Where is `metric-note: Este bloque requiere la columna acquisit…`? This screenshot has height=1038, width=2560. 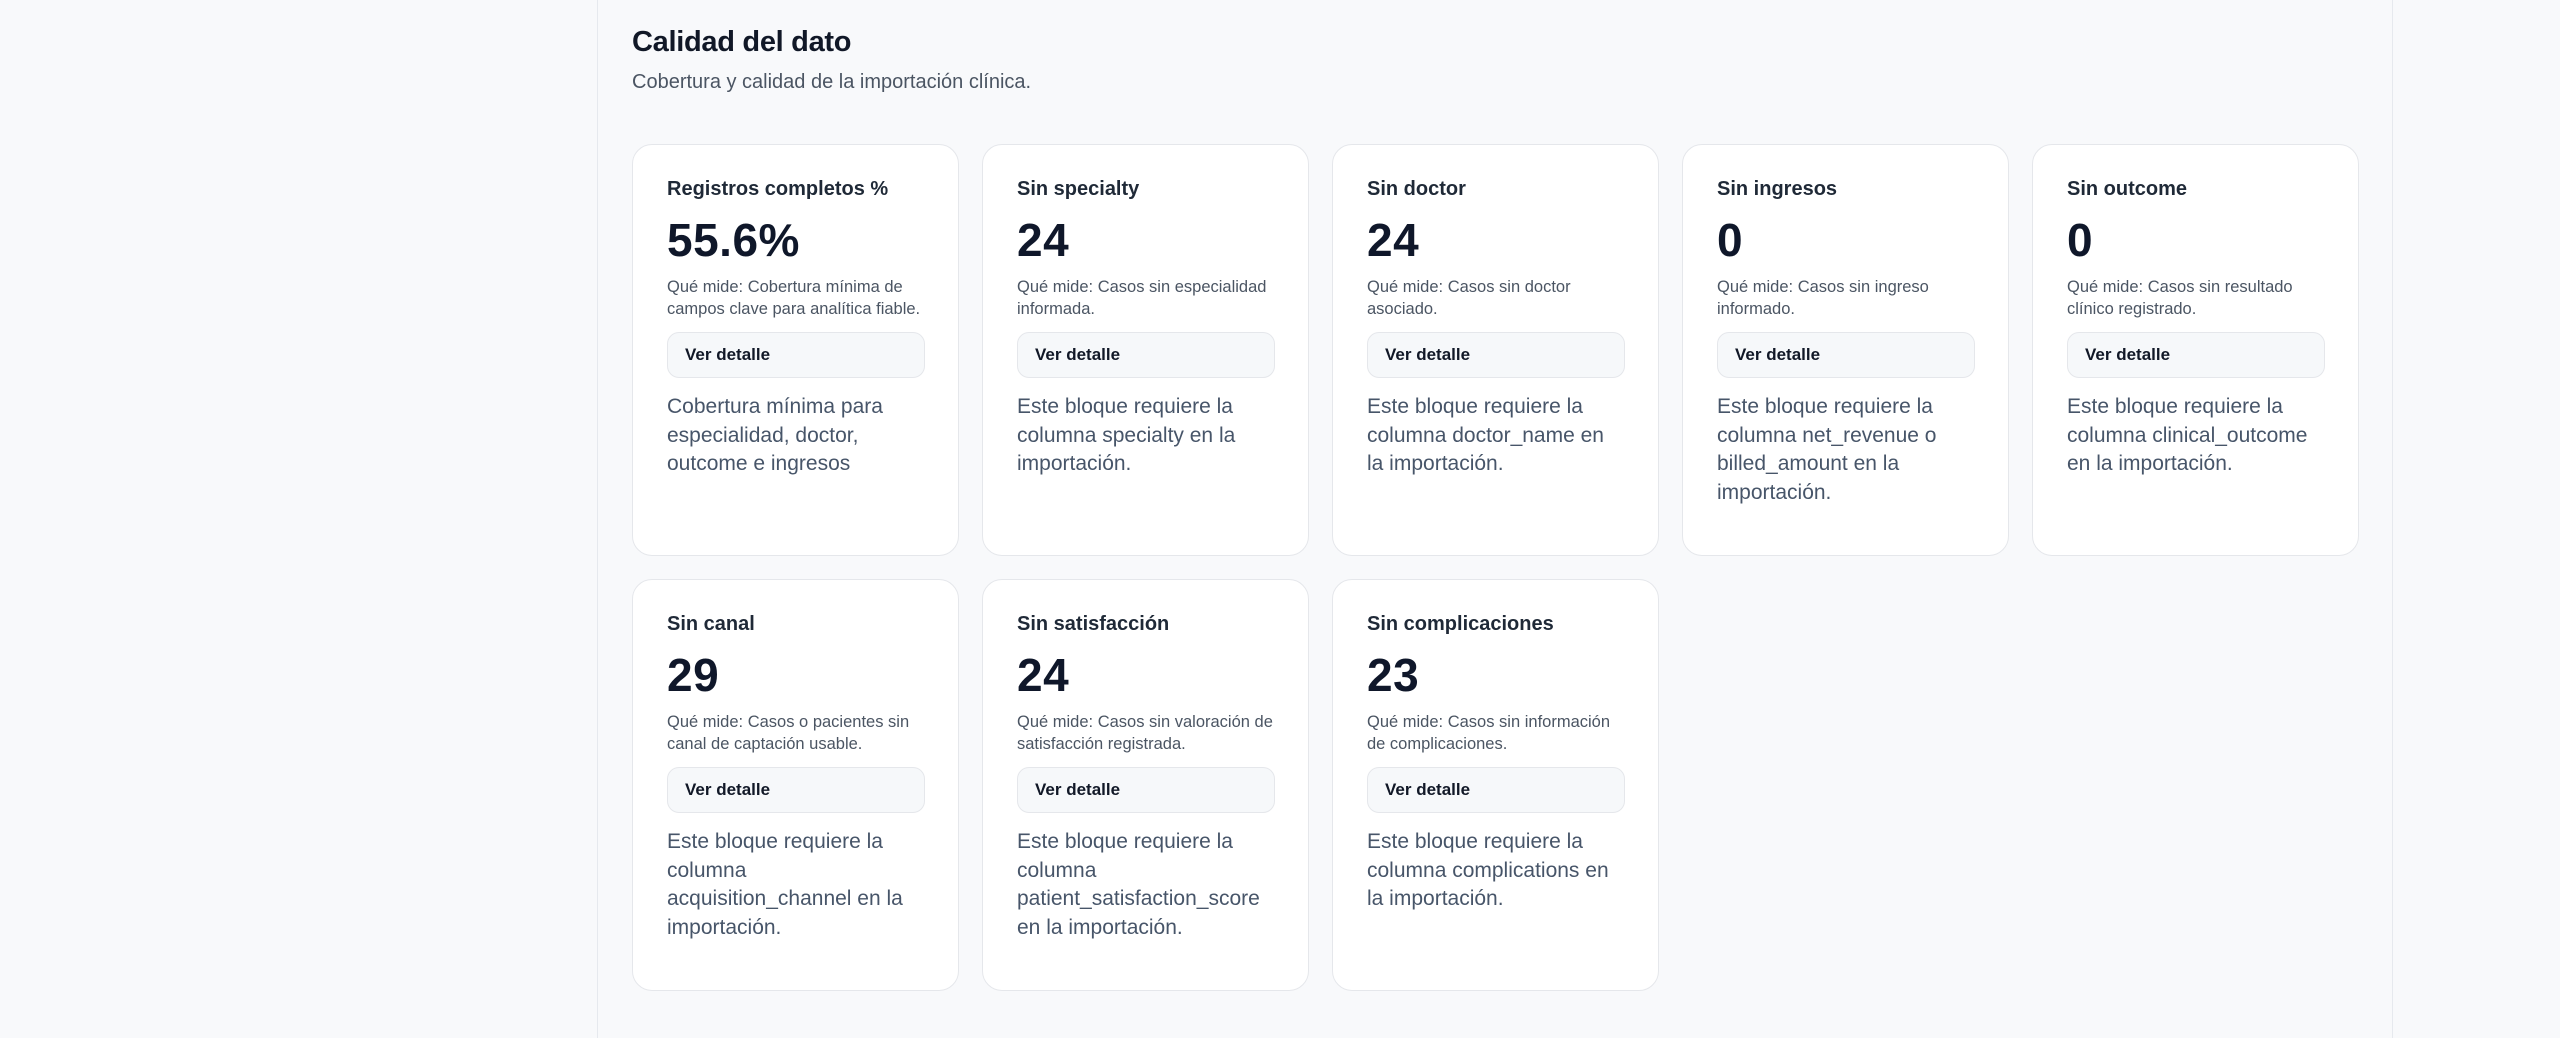 metric-note: Este bloque requiere la columna acquisit… is located at coordinates (785, 884).